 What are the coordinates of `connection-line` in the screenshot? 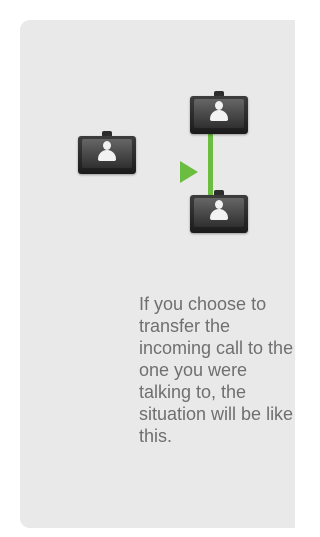 It's located at (210, 165).